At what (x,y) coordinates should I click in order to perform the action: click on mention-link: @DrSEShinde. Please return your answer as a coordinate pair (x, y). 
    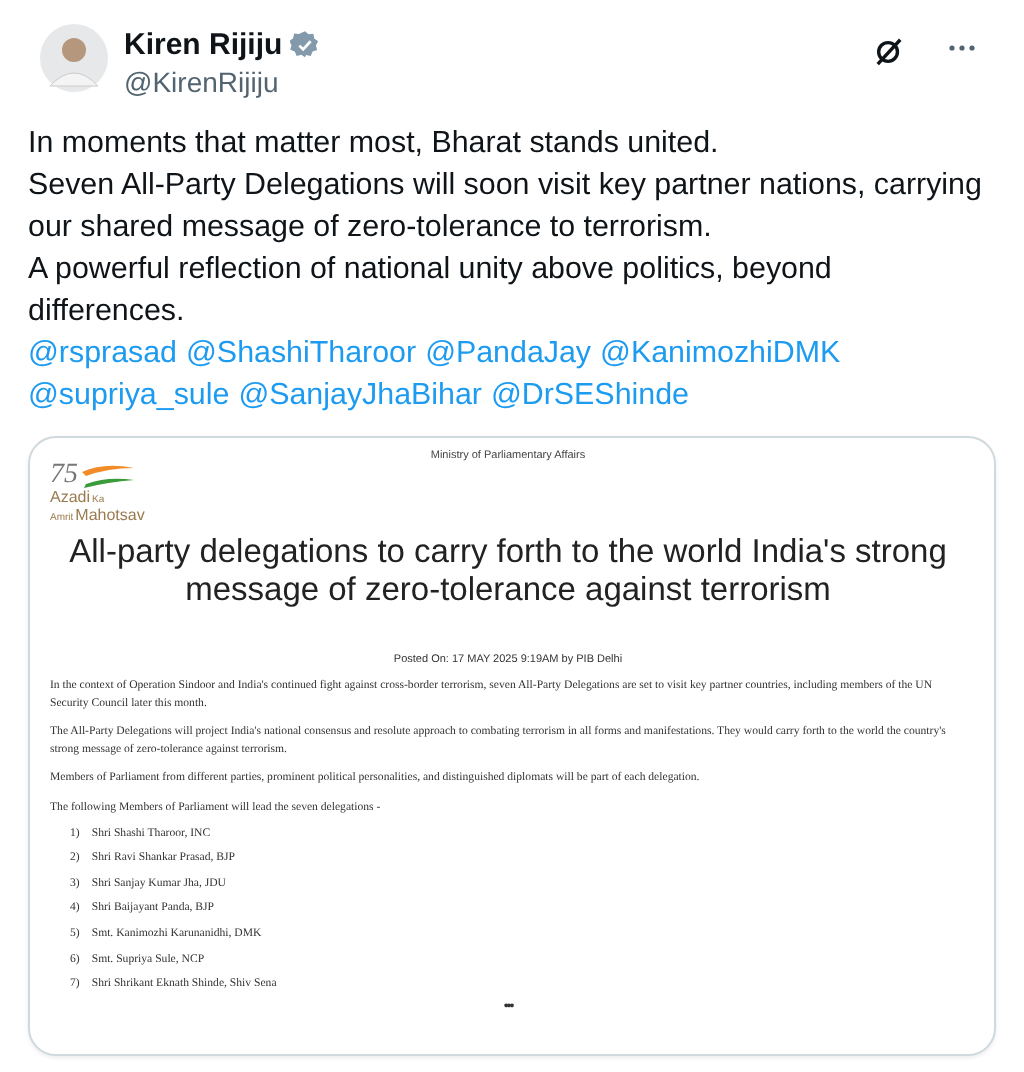
    Looking at the image, I should click on (589, 395).